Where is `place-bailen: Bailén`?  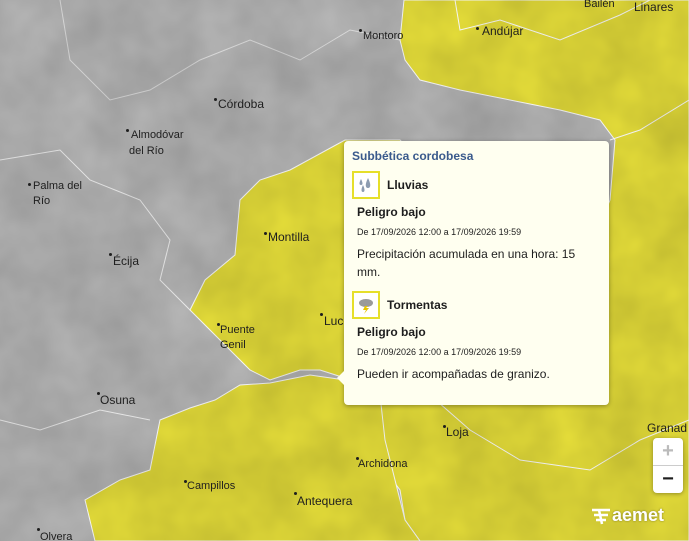 place-bailen: Bailén is located at coordinates (599, 5).